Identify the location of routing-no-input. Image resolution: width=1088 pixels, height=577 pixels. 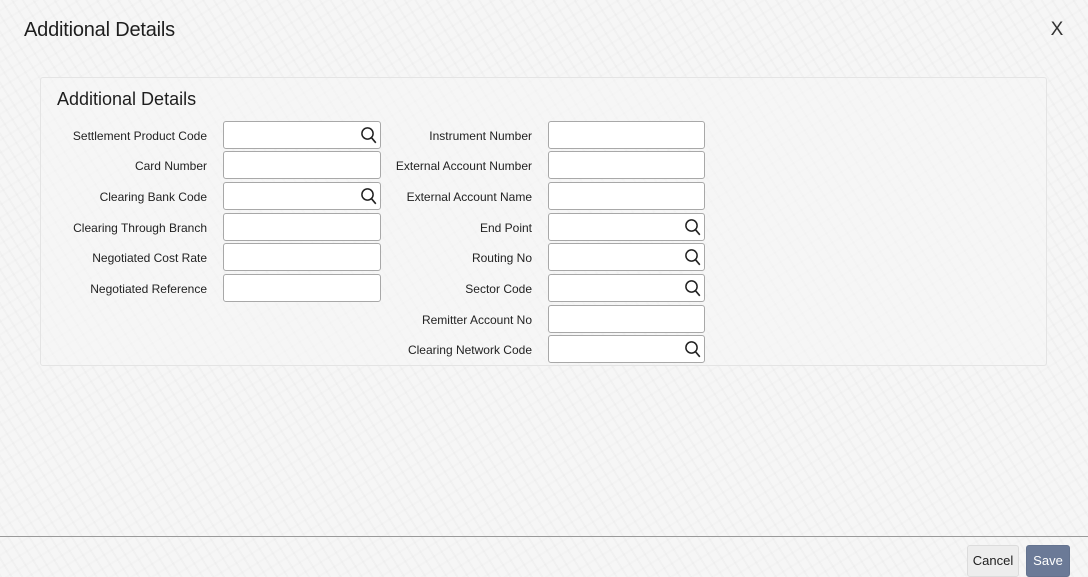
(626, 257).